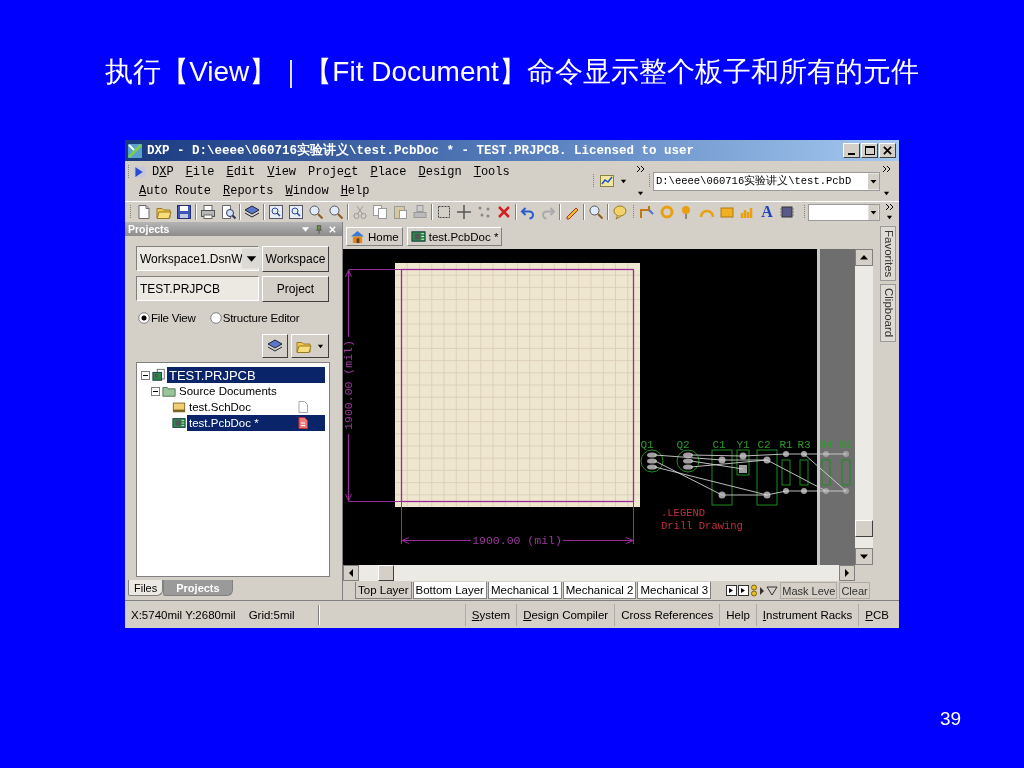 This screenshot has height=768, width=1024. Describe the element at coordinates (246, 375) in the screenshot. I see `tree-item: TEST.PRJPCB` at that location.